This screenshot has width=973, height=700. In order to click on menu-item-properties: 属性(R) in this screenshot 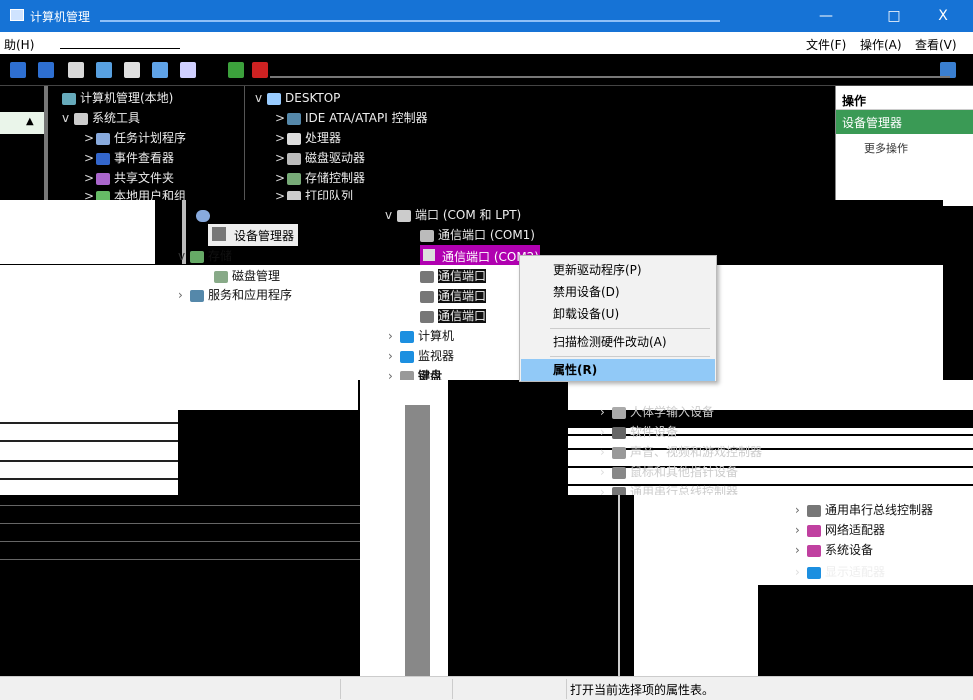, I will do `click(618, 370)`.